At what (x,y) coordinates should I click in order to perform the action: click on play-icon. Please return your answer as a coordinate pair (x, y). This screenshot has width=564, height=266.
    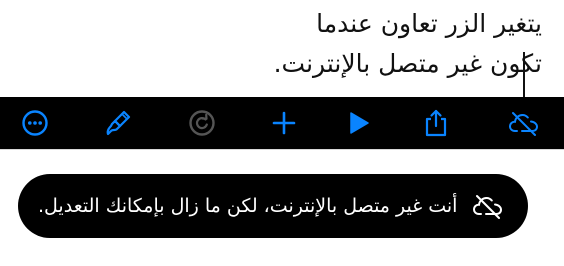
    Looking at the image, I should click on (359, 123).